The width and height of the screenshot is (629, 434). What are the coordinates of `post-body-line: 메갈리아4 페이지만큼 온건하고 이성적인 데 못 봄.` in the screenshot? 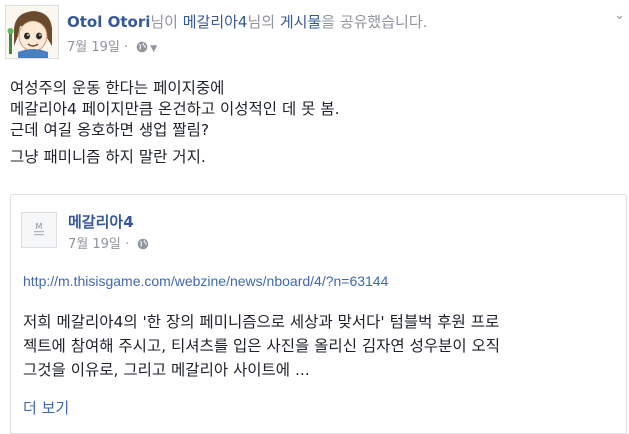 It's located at (175, 109).